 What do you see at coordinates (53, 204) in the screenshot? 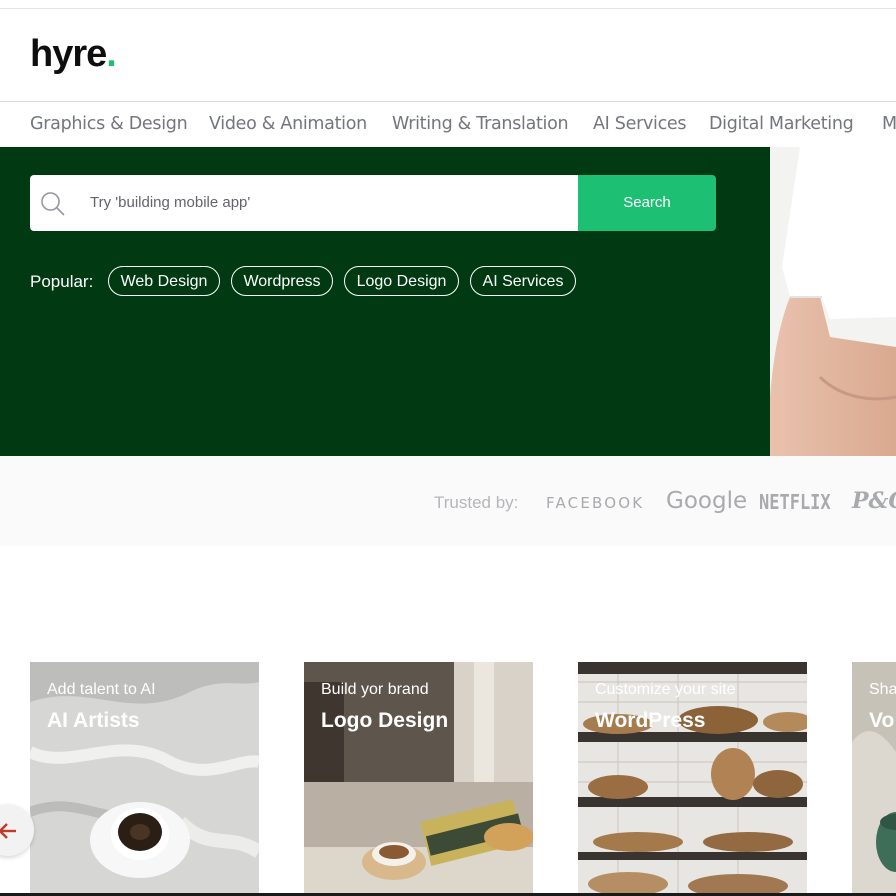
I see `search-icon` at bounding box center [53, 204].